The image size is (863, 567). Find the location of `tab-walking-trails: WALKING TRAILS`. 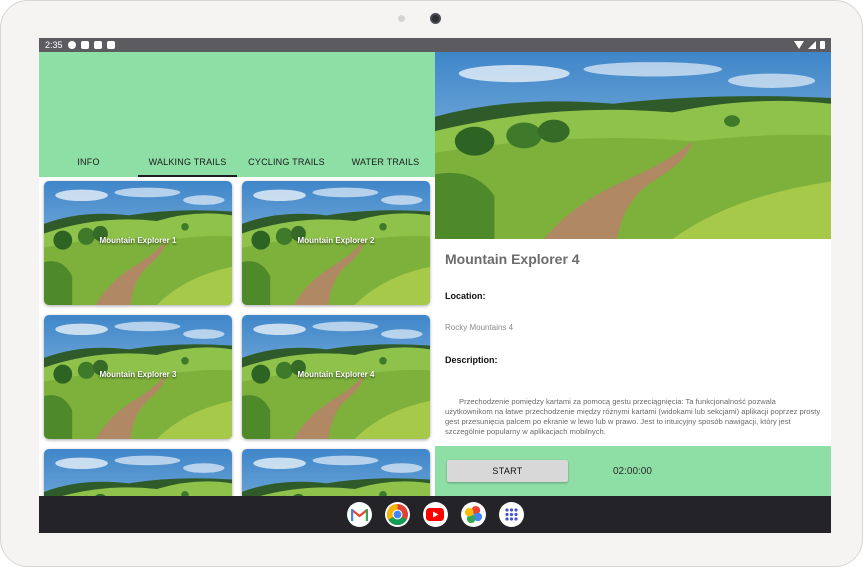

tab-walking-trails: WALKING TRAILS is located at coordinates (187, 162).